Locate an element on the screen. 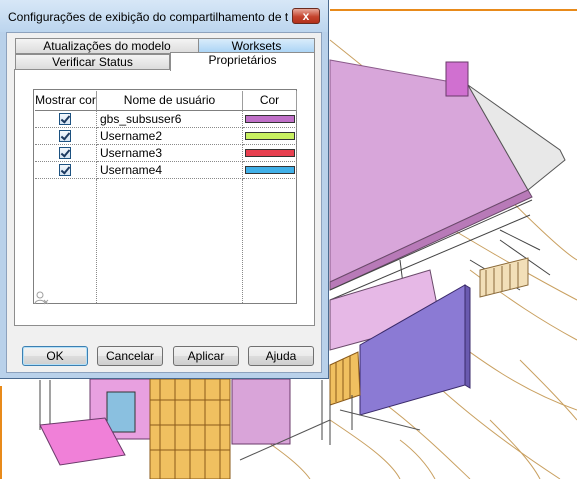 The height and width of the screenshot is (479, 577). help-button: Ajuda is located at coordinates (281, 356).